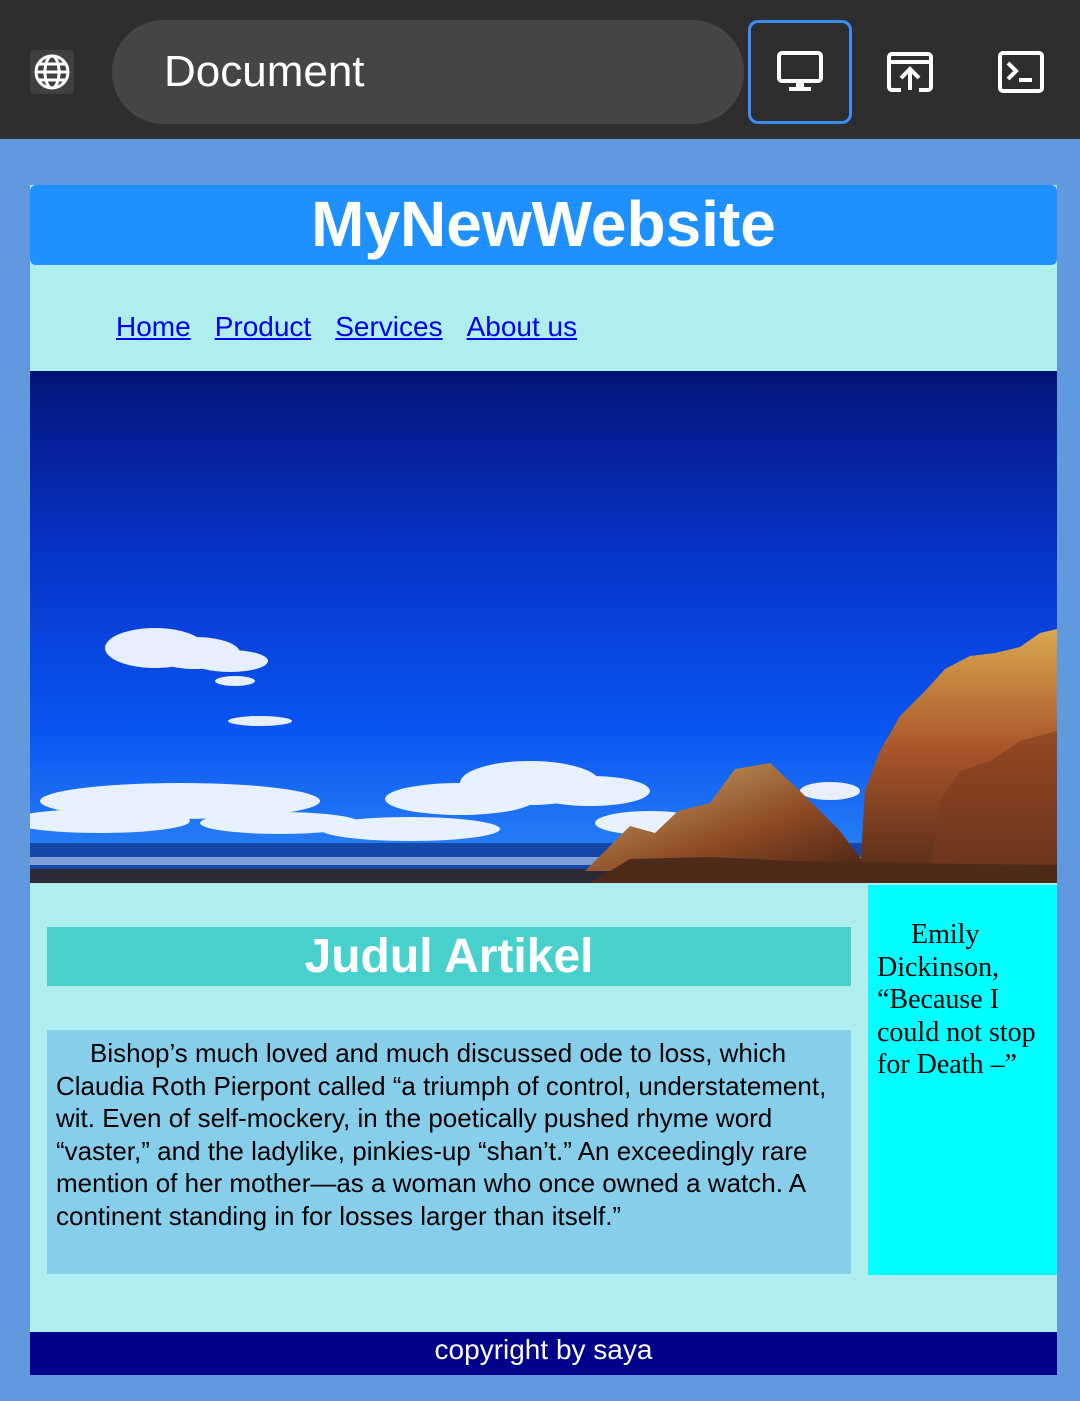 The width and height of the screenshot is (1080, 1401). I want to click on main-nav: Home Product Services About us, so click(346, 327).